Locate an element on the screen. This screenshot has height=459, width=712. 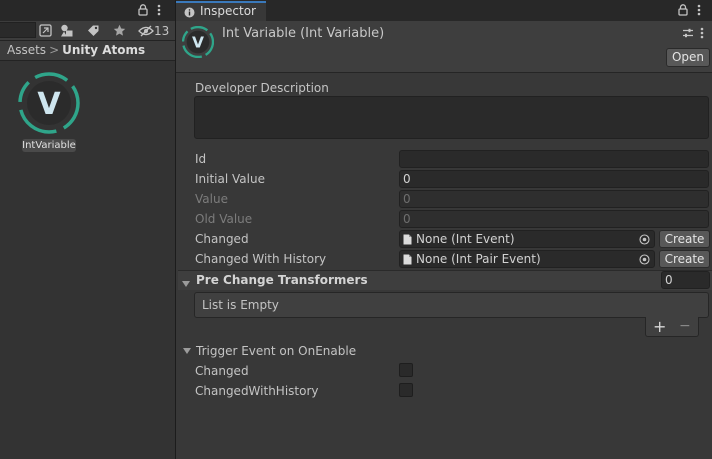
filter-by-label-icon is located at coordinates (93, 30).